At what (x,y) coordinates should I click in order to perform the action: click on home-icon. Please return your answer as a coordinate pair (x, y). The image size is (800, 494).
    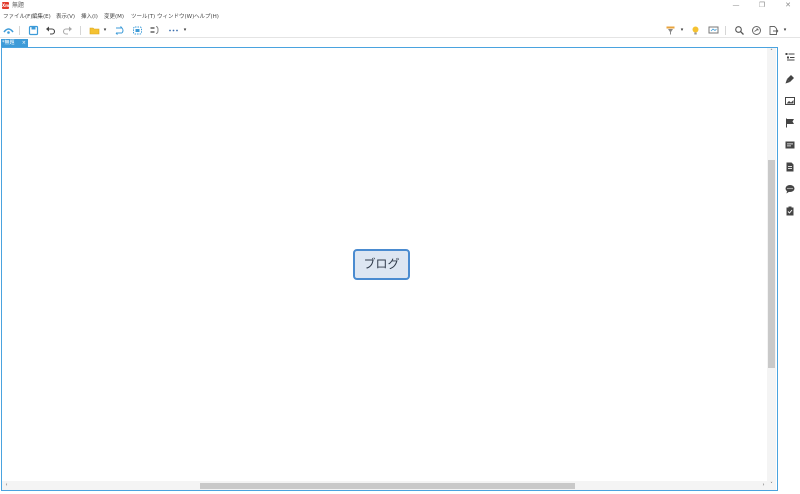
    Looking at the image, I should click on (8, 30).